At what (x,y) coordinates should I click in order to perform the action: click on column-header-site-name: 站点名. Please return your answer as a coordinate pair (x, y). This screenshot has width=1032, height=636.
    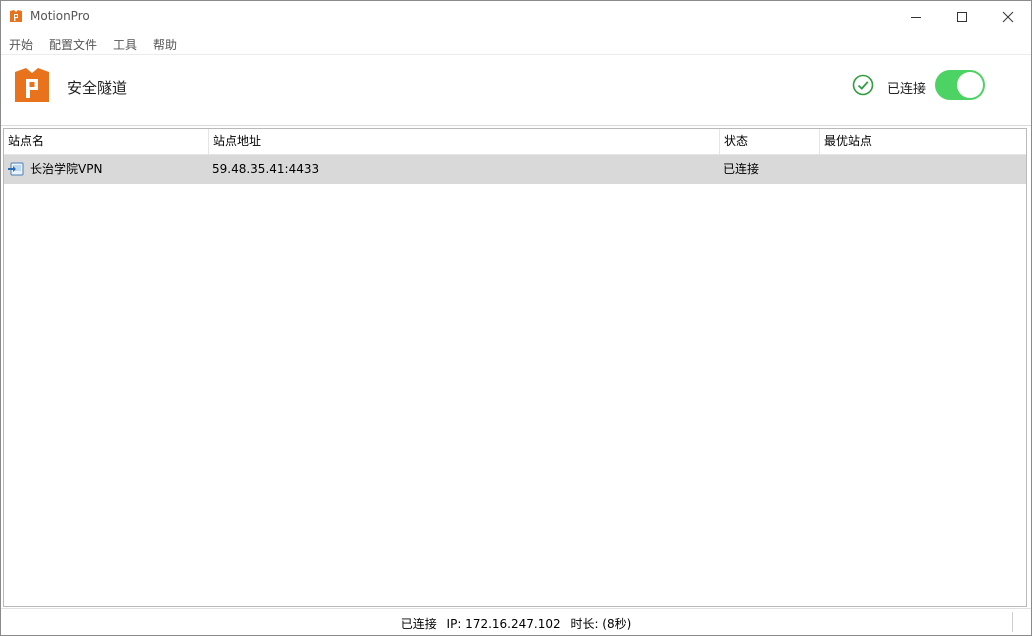
    Looking at the image, I should click on (106, 141).